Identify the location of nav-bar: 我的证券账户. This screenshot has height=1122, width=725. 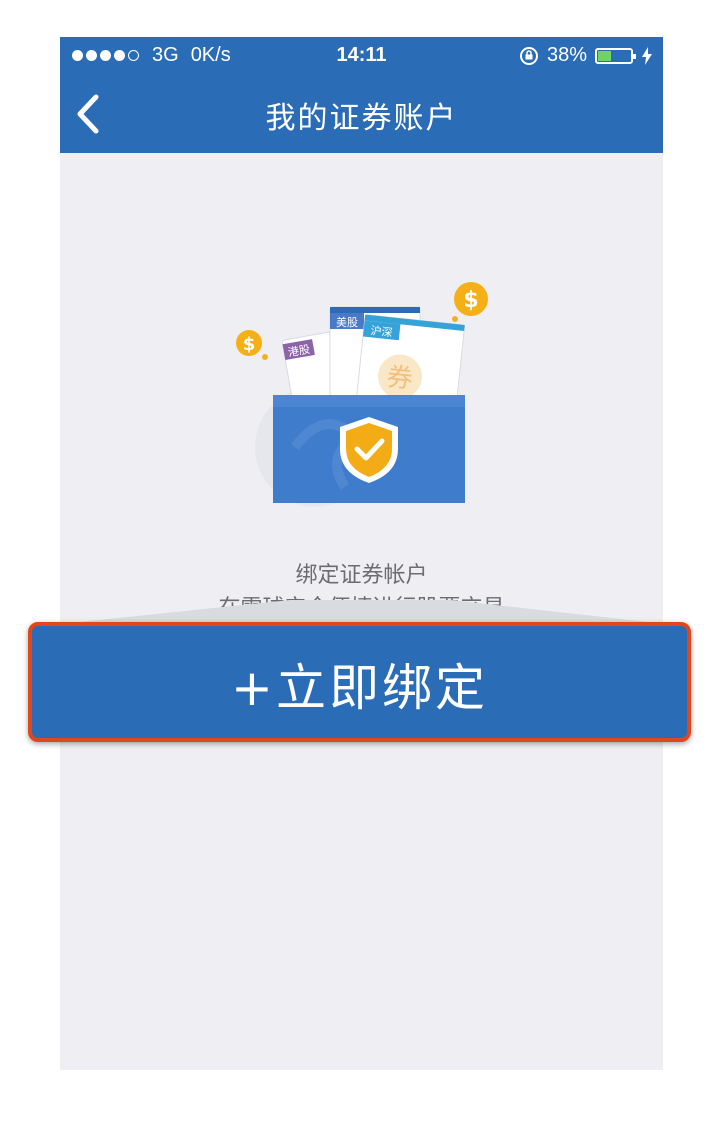
(361, 114).